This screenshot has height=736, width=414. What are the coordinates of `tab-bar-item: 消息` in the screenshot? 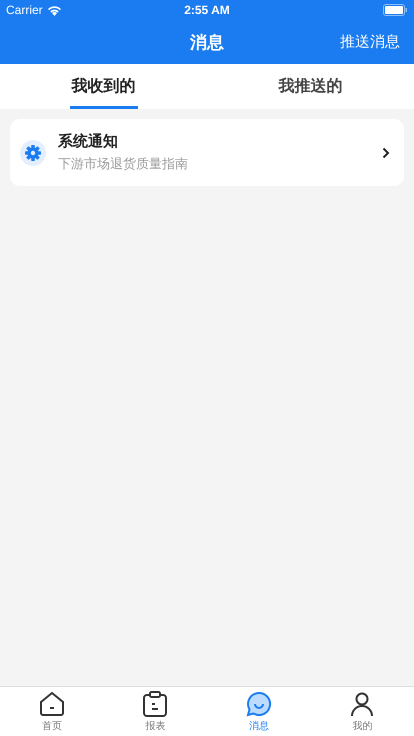 It's located at (258, 711).